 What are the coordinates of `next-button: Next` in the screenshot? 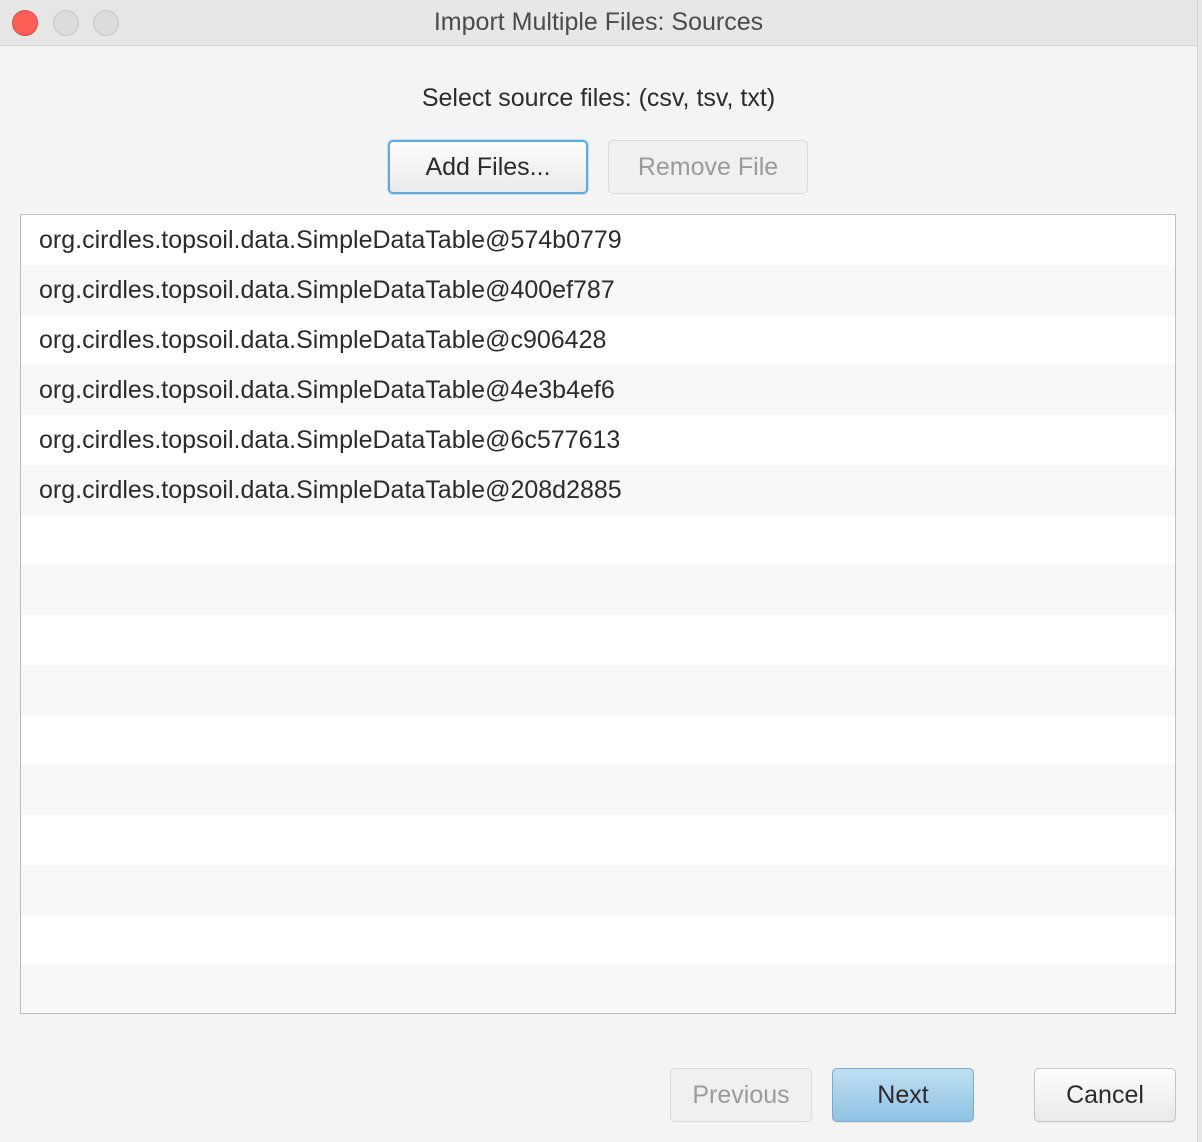 It's located at (903, 1095).